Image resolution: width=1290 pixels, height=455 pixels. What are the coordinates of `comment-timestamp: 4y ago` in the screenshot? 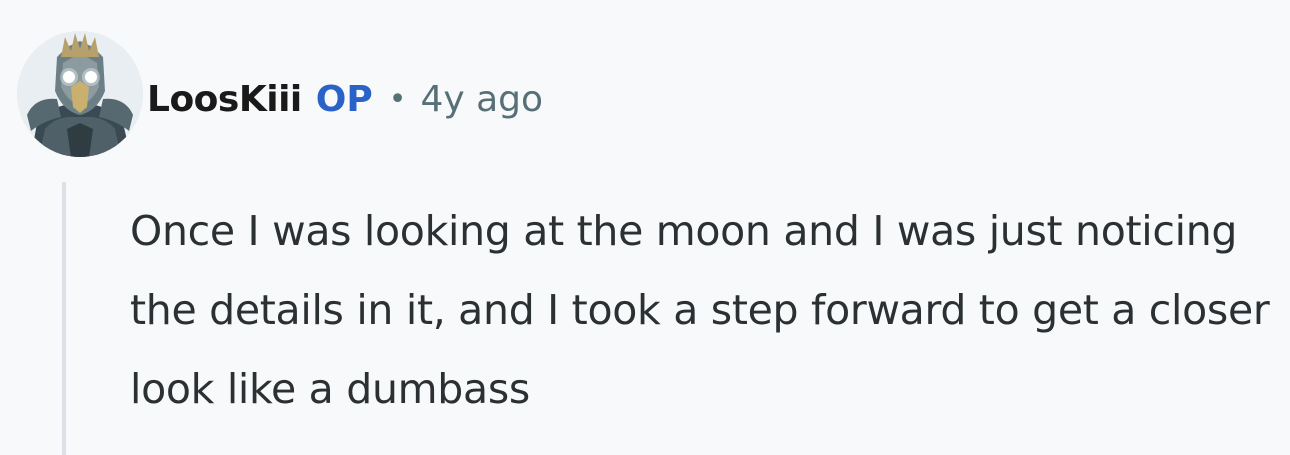 It's located at (481, 99).